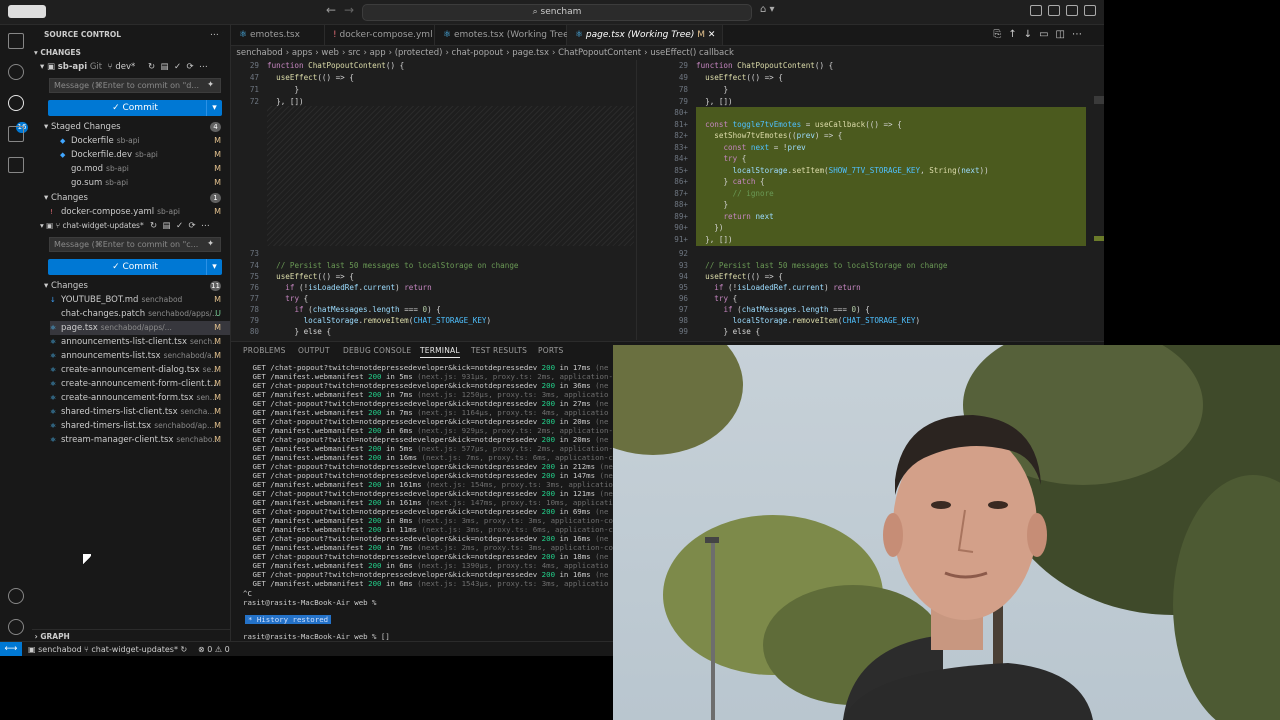 The width and height of the screenshot is (1280, 720). I want to click on markdown-file-icon: ↓, so click(53, 300).